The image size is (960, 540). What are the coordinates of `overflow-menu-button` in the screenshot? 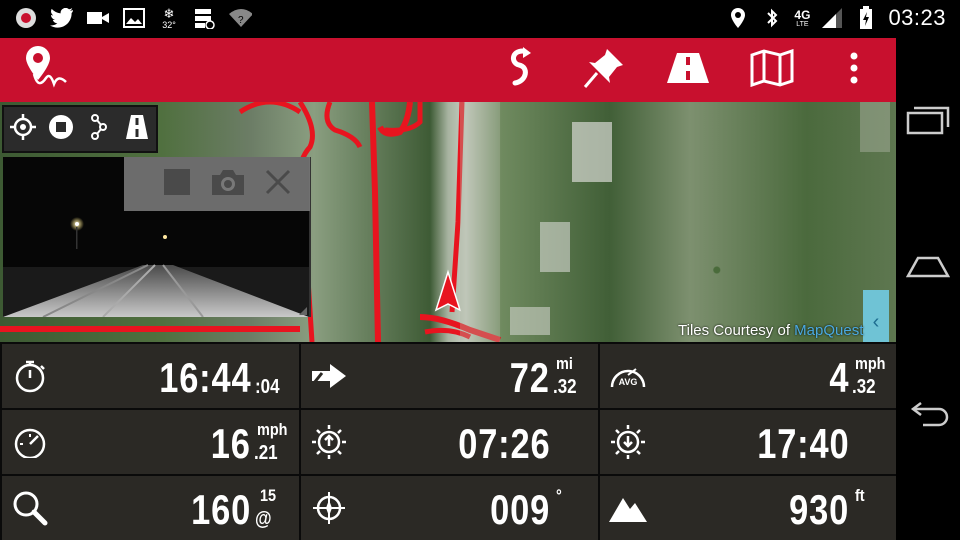 It's located at (854, 70).